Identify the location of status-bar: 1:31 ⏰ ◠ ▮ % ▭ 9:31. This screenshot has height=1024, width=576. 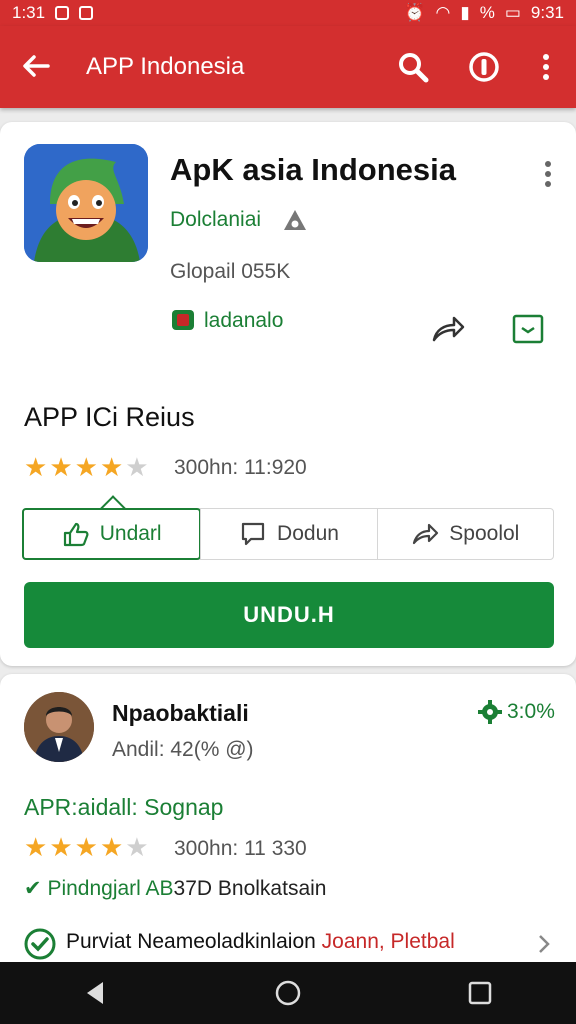
(288, 13).